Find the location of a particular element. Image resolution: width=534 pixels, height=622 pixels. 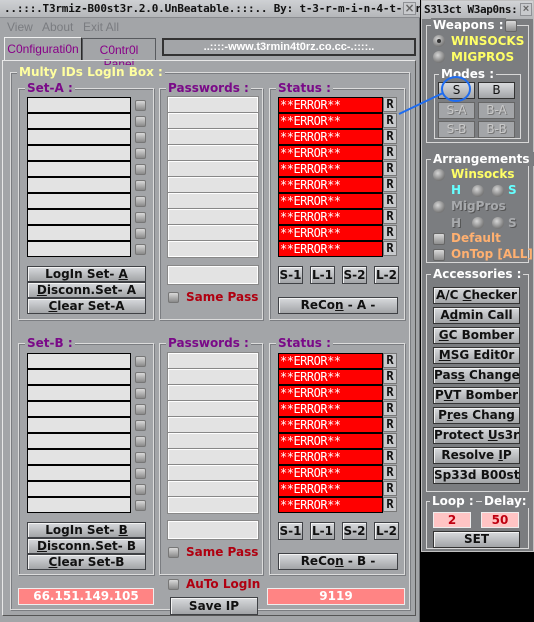

set-b-l1-button: L-1 is located at coordinates (322, 531).